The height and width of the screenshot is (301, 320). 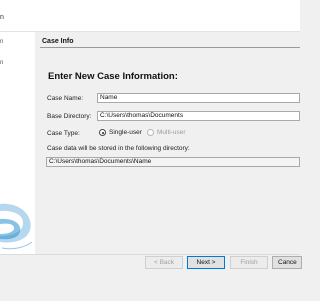 What do you see at coordinates (17, 143) in the screenshot?
I see `steps-panel: n n` at bounding box center [17, 143].